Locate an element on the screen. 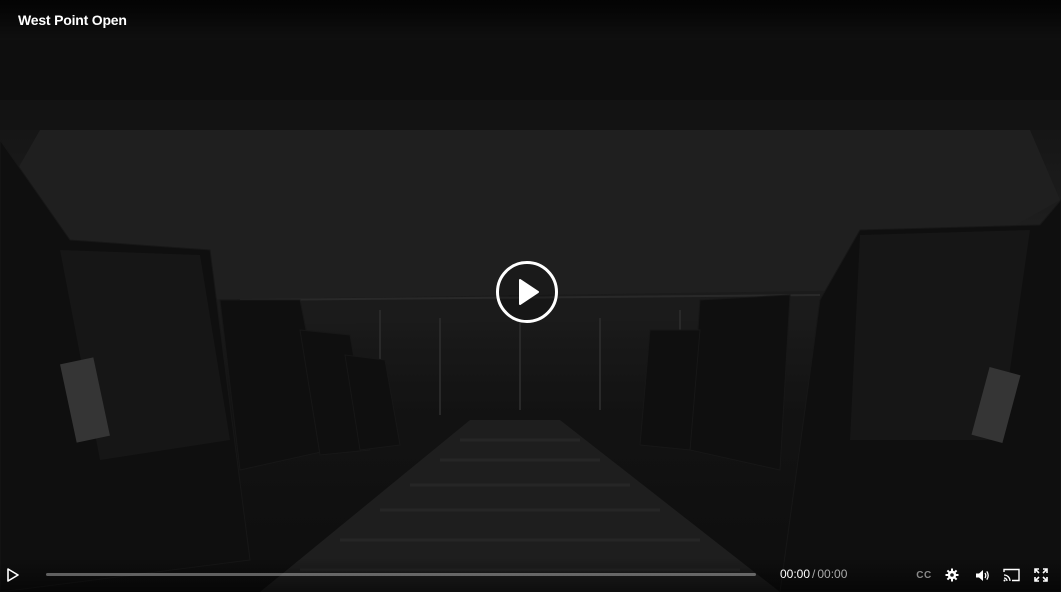 This screenshot has height=592, width=1061. fullscreen-button is located at coordinates (1041, 575).